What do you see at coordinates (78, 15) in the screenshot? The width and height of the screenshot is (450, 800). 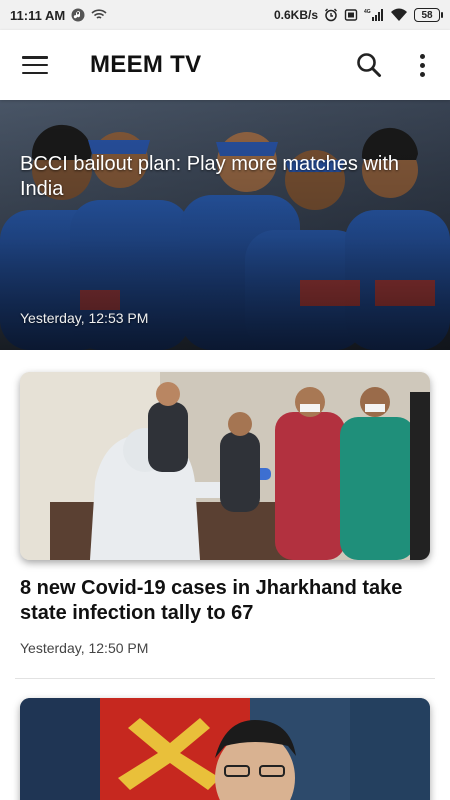 I see `app-notification-icon` at bounding box center [78, 15].